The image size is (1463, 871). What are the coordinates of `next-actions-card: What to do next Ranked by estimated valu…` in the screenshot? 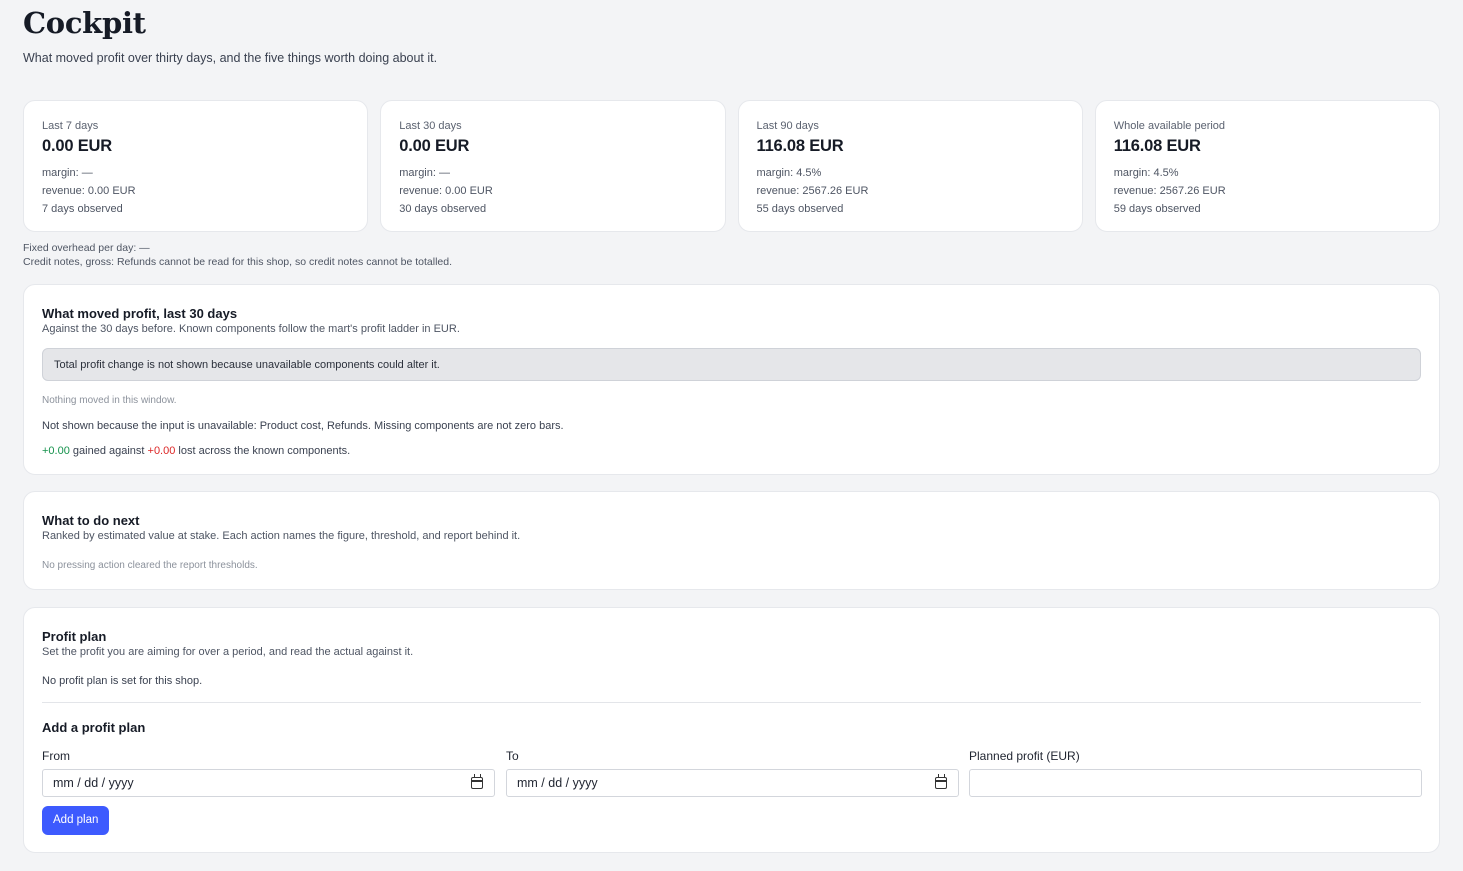 It's located at (731, 540).